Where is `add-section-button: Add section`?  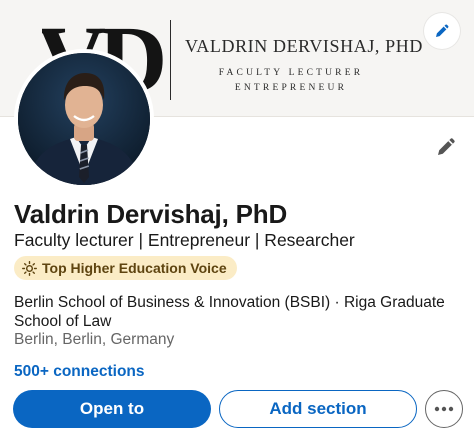
add-section-button: Add section is located at coordinates (318, 409).